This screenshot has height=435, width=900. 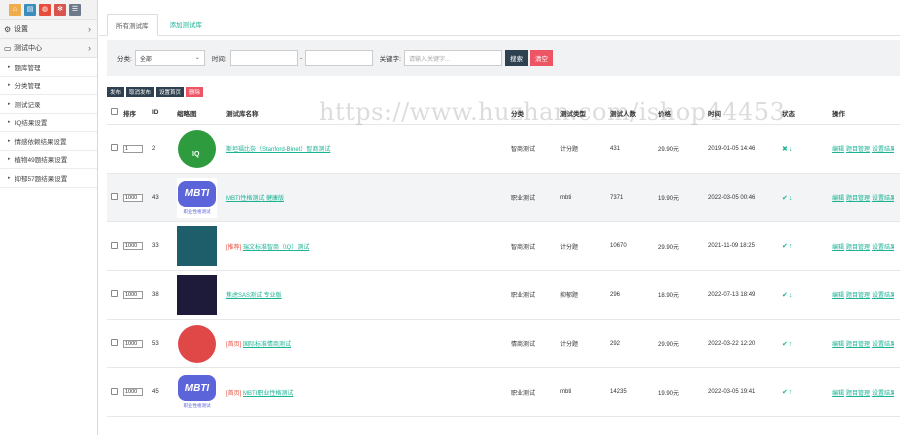 I want to click on test-name-link: 焦虑SAS测试 专业版, so click(x=254, y=296).